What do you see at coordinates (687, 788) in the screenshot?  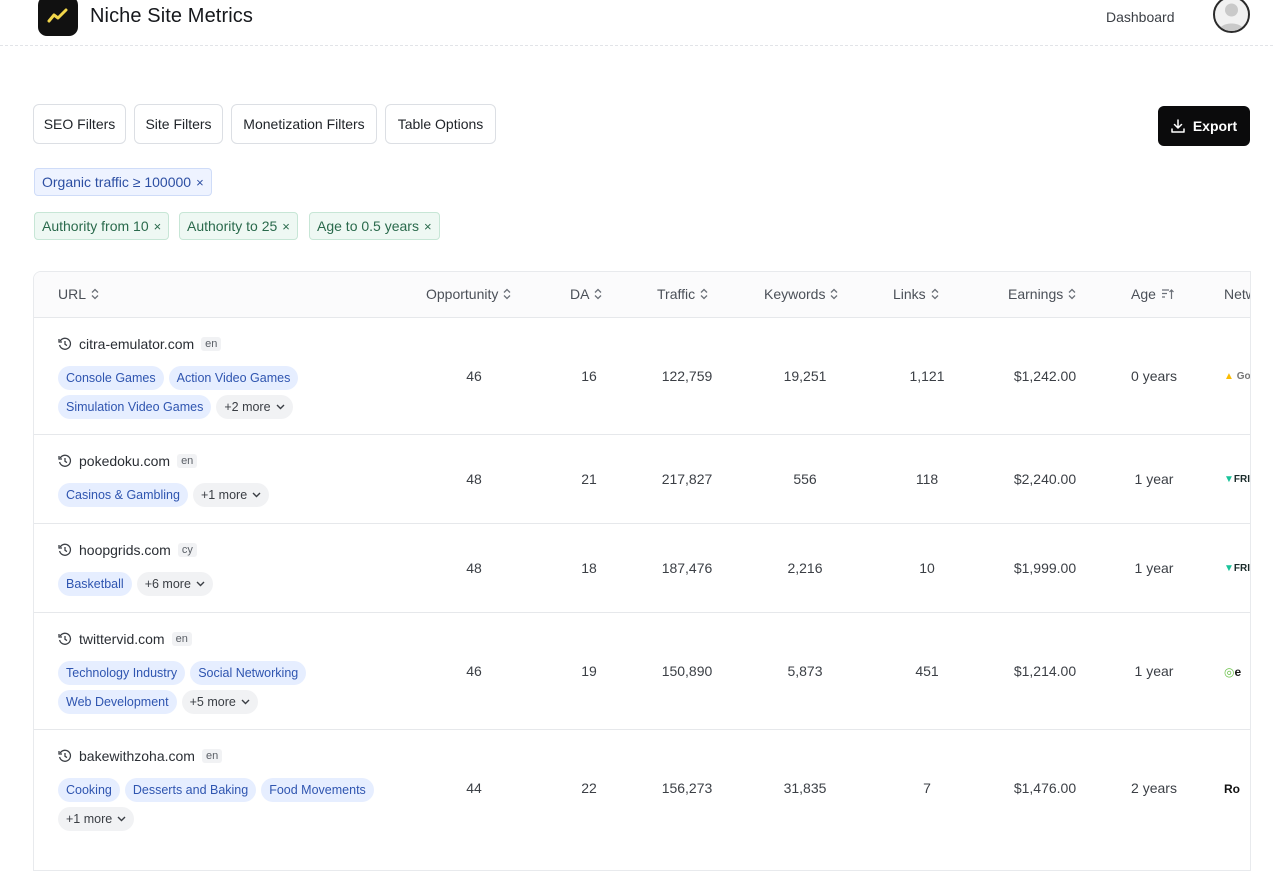 I see `traffic-cell: 156,273` at bounding box center [687, 788].